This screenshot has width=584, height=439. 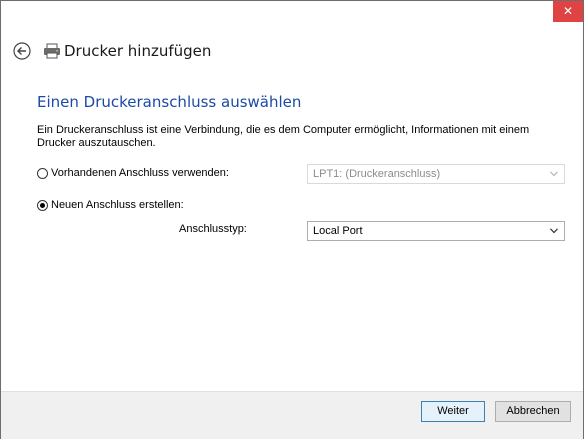 I want to click on new-port-label: Neuen Anschluss erstellen:, so click(x=117, y=205).